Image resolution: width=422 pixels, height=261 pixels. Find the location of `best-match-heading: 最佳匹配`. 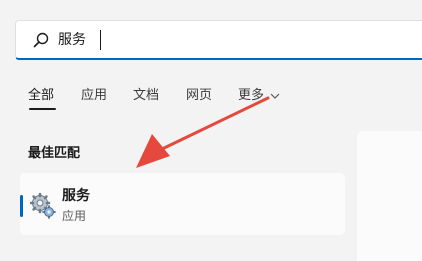

best-match-heading: 最佳匹配 is located at coordinates (54, 153).